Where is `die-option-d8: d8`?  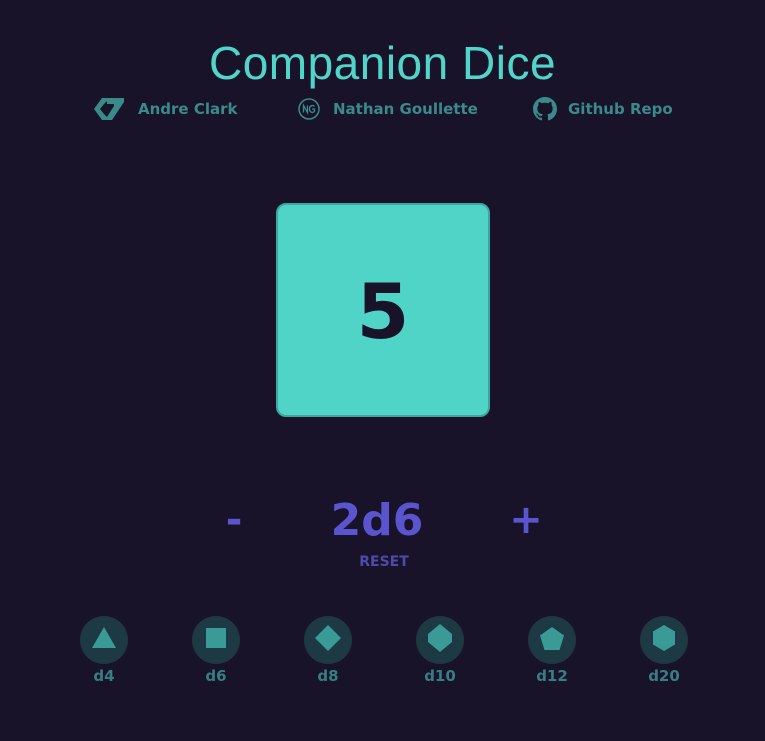
die-option-d8: d8 is located at coordinates (328, 654).